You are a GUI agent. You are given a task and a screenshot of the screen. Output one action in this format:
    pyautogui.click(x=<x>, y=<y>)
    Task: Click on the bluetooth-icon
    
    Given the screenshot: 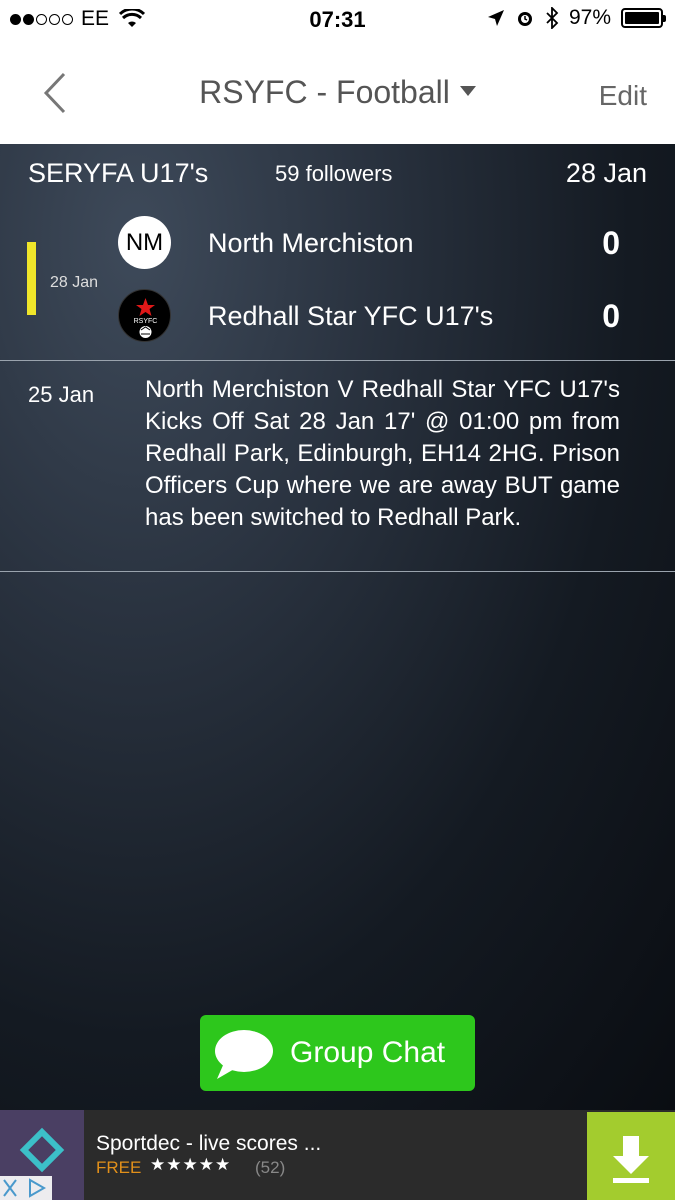 What is the action you would take?
    pyautogui.click(x=552, y=18)
    